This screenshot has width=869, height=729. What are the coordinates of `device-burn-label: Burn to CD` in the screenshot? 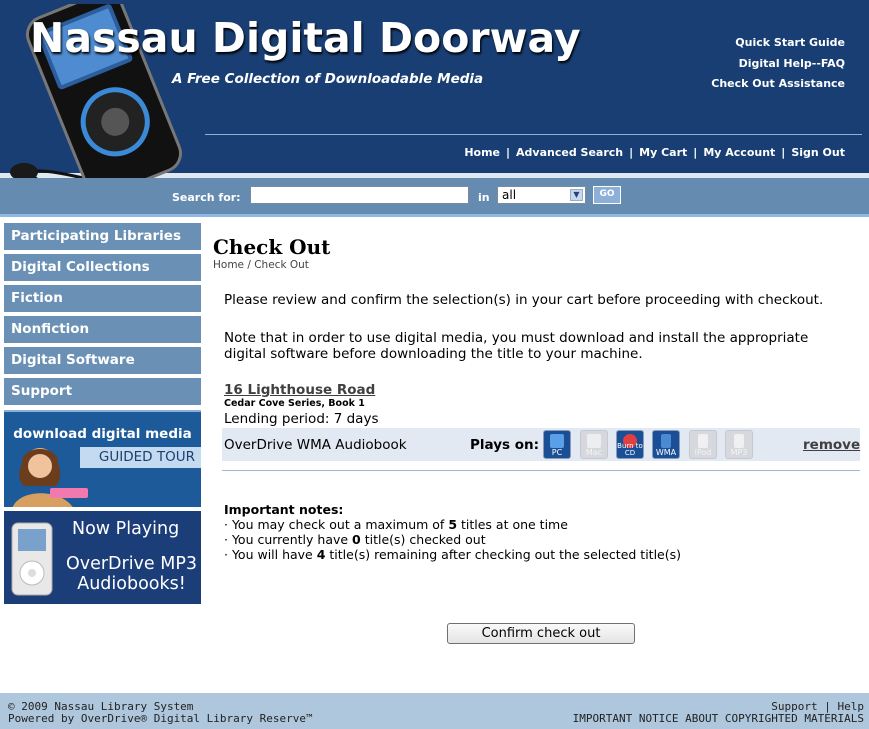 It's located at (630, 449).